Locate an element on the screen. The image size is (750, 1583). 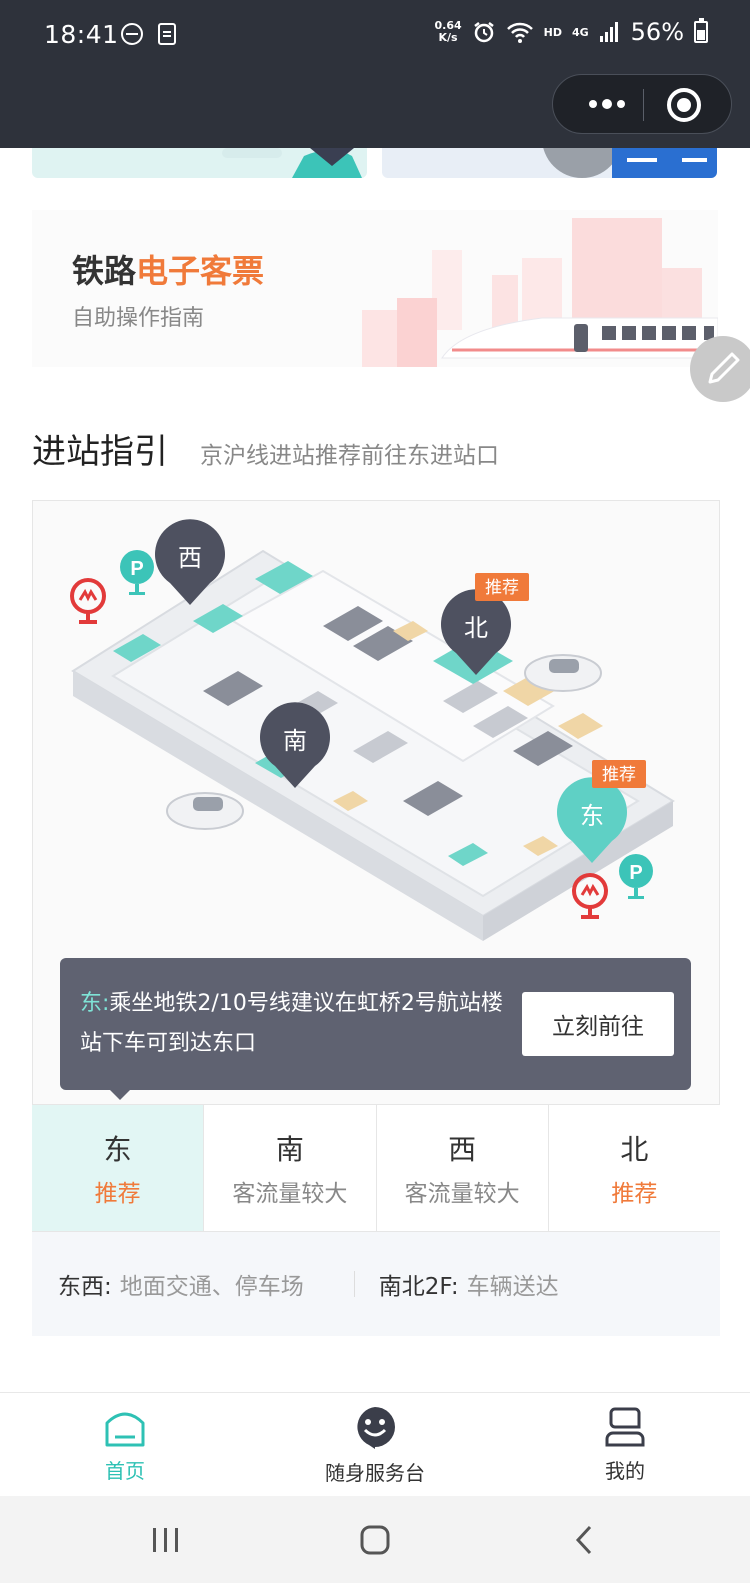
direction-tabs: 东 推荐 南 客流量较大 西 客流量较大 北 推荐 is located at coordinates (376, 1168).